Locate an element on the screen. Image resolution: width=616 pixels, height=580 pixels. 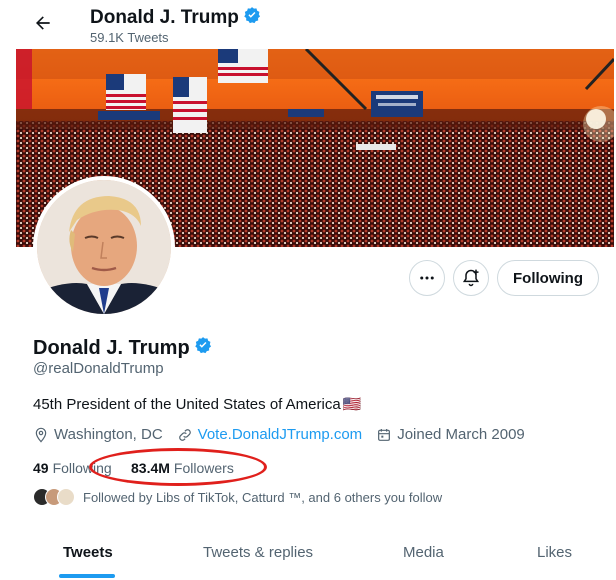
location: Washington, DC is located at coordinates (98, 434).